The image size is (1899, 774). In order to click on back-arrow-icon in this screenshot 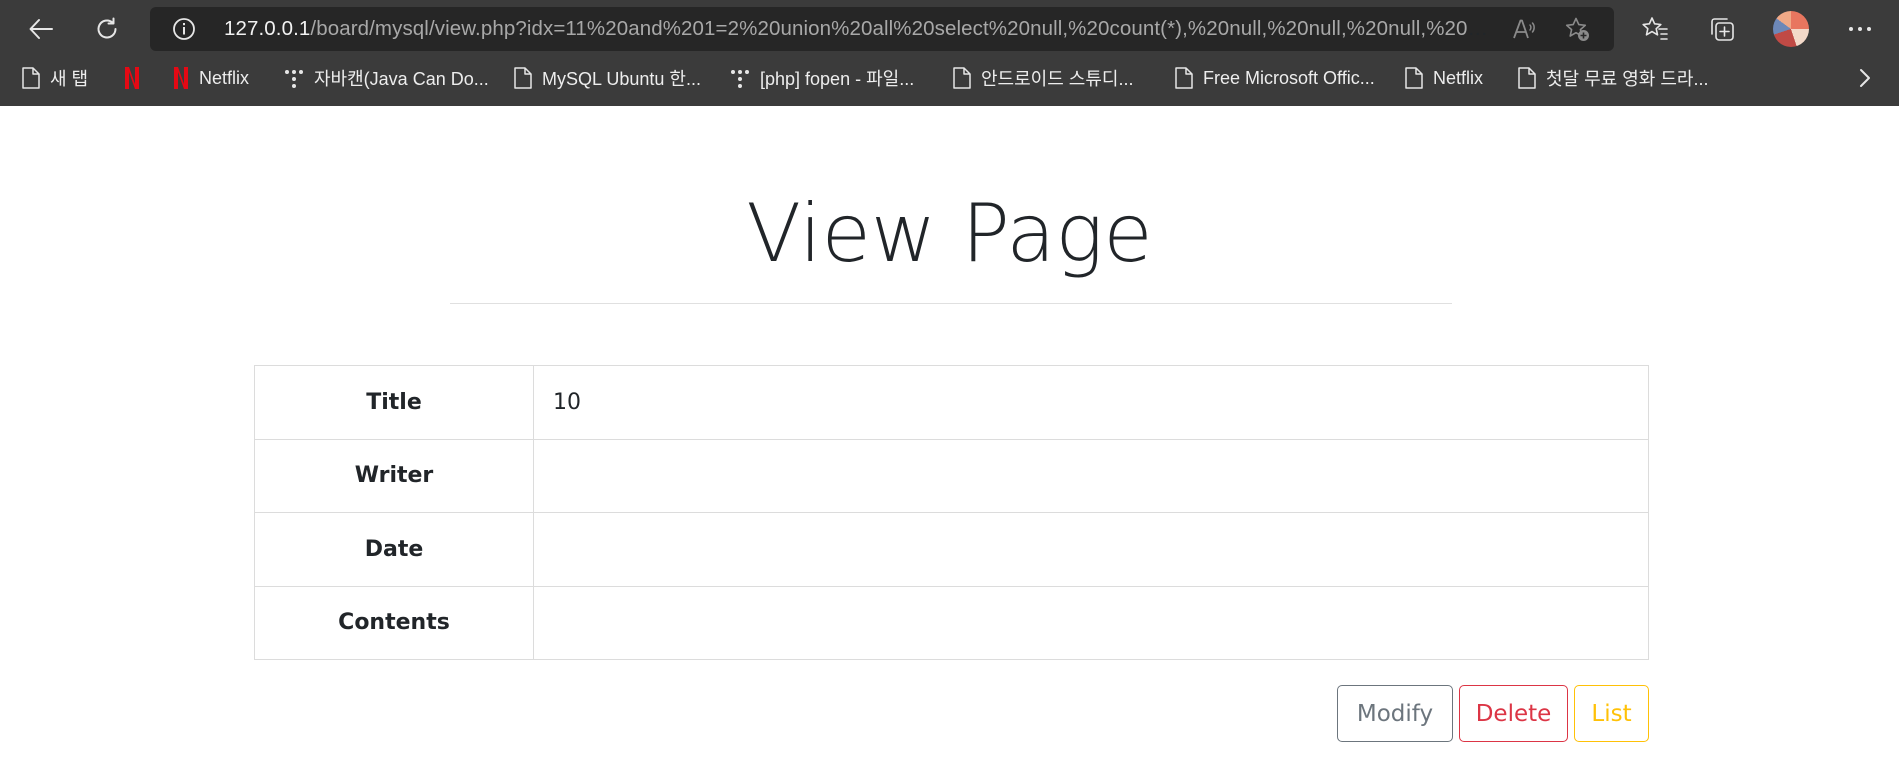, I will do `click(41, 29)`.